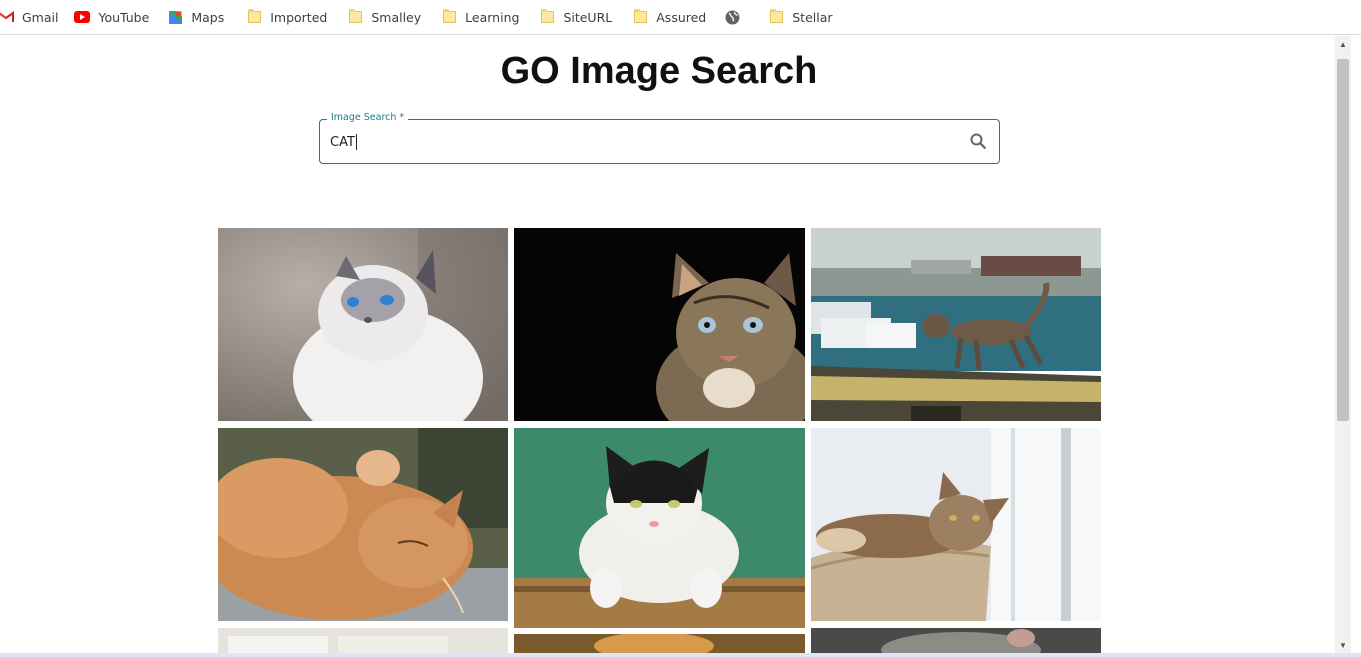 The width and height of the screenshot is (1361, 657). Describe the element at coordinates (492, 17) in the screenshot. I see `bookmark-label: Learning` at that location.